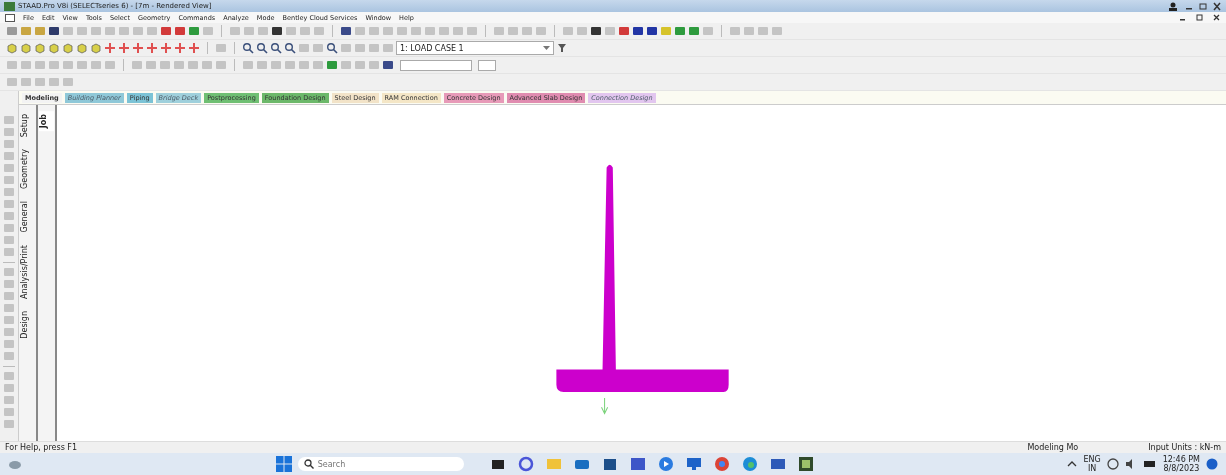 This screenshot has width=1226, height=475. I want to click on search-icon, so click(308, 464).